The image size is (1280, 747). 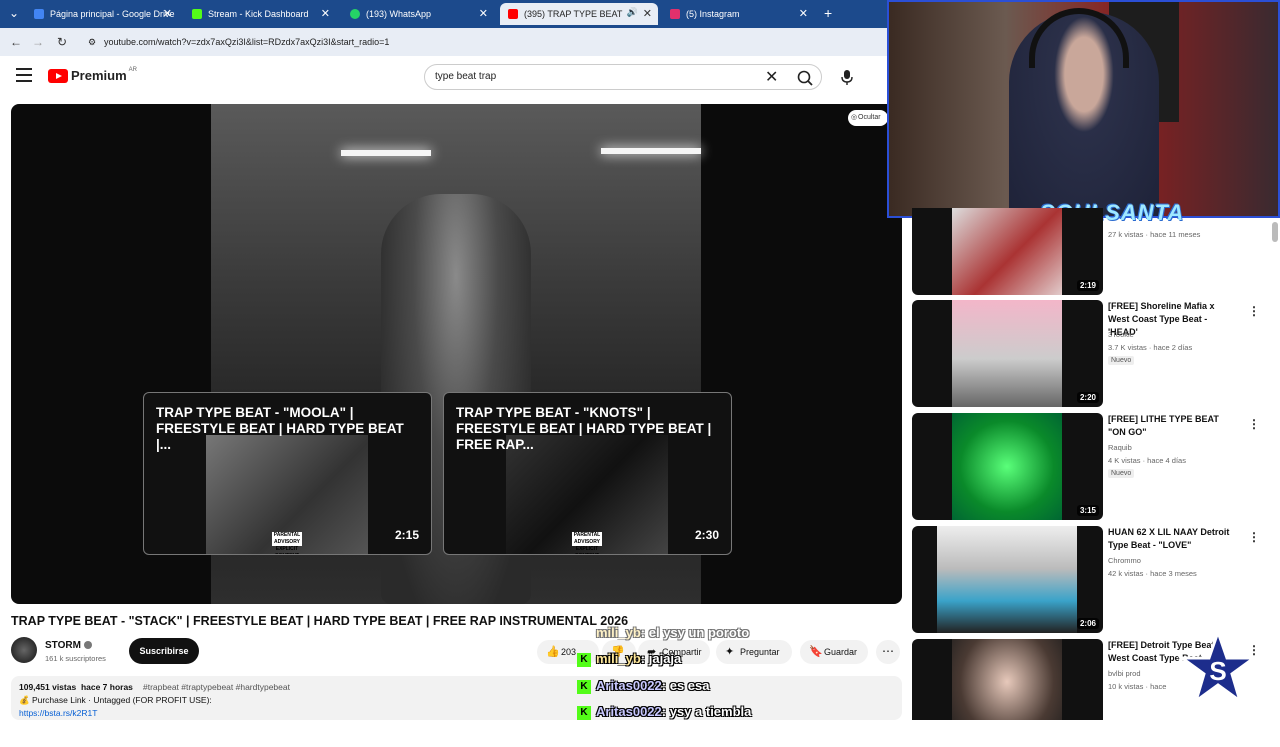 What do you see at coordinates (58, 713) in the screenshot?
I see `purchase-link: https://bsta.rs/k2R1T` at bounding box center [58, 713].